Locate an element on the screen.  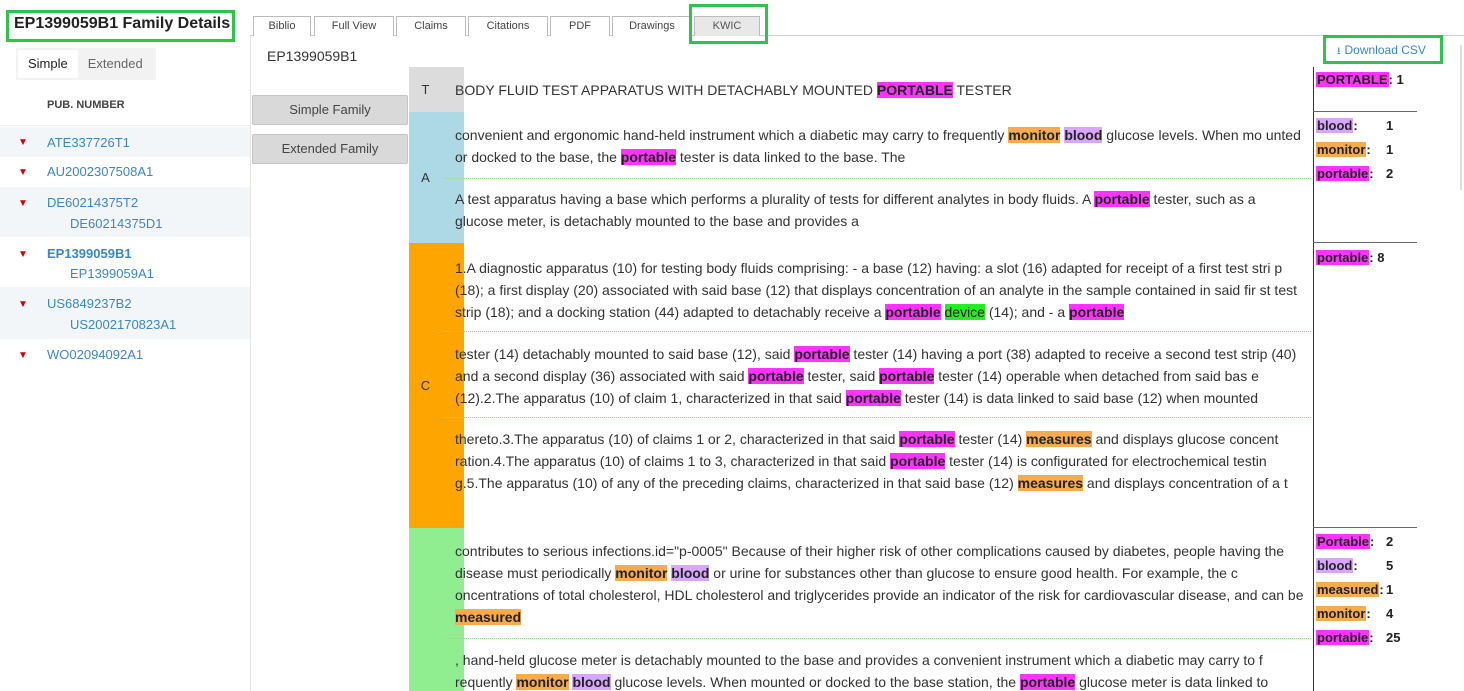
pub-number-header: PUB. NUMBER is located at coordinates (125, 105).